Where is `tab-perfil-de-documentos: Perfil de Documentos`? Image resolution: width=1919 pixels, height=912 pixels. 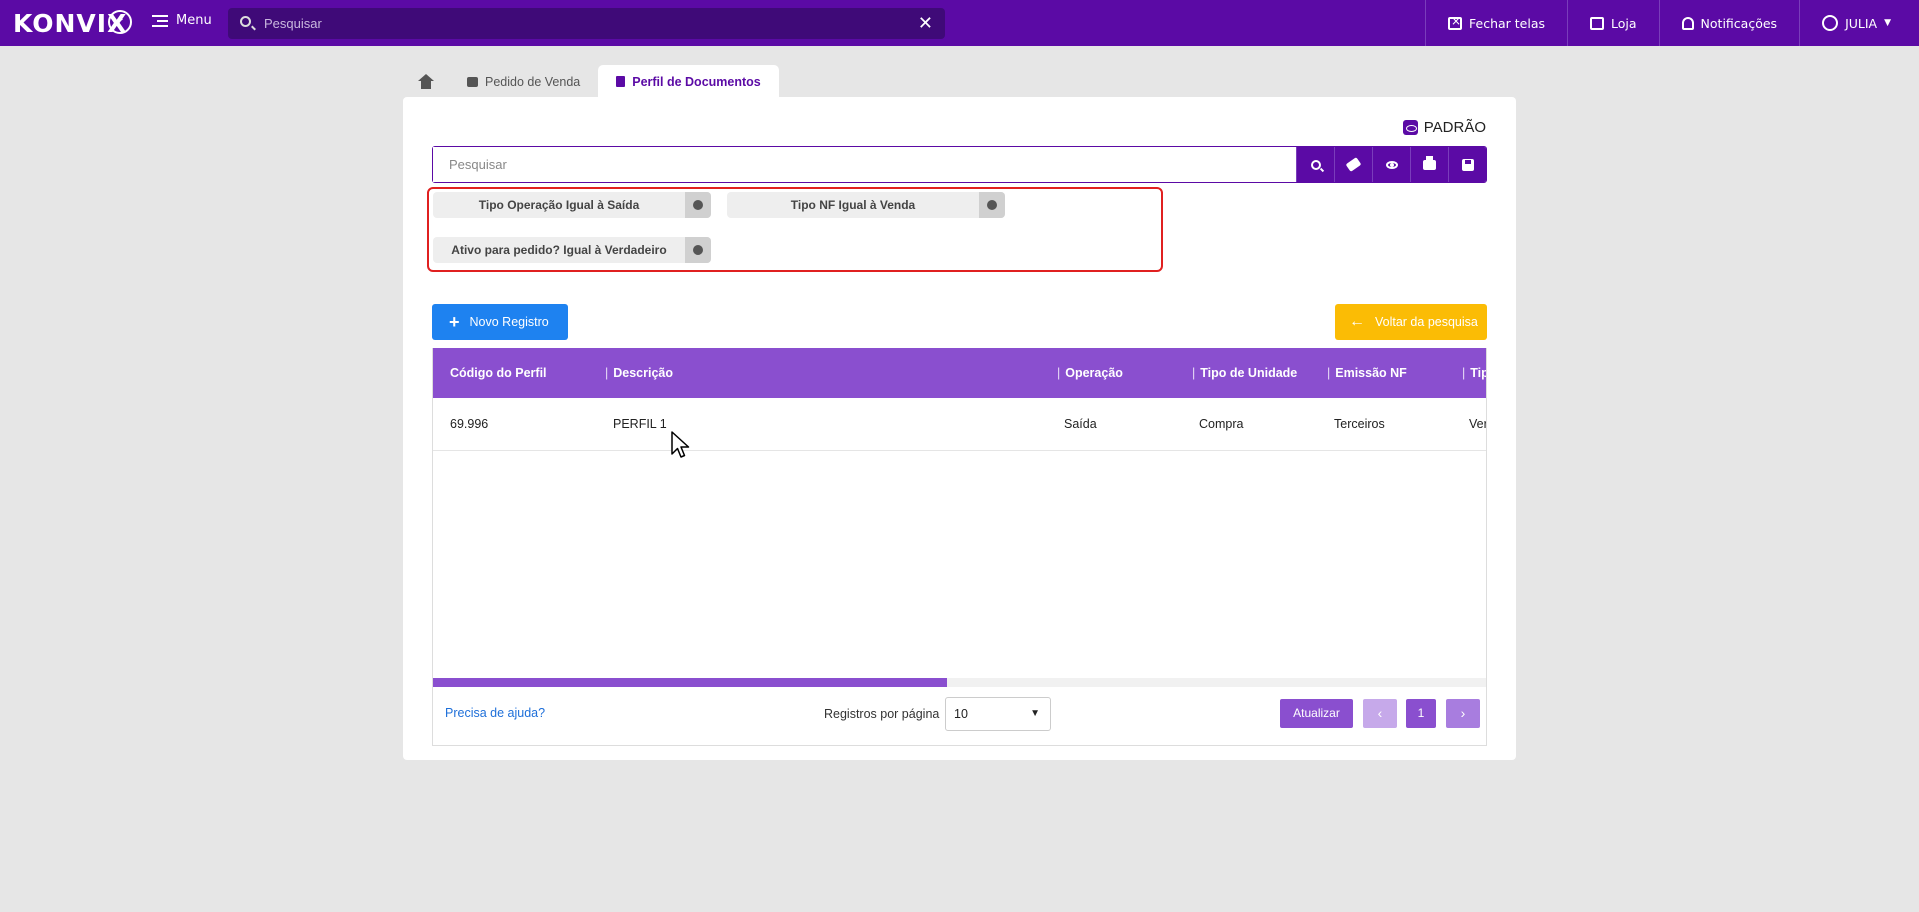 tab-perfil-de-documentos: Perfil de Documentos is located at coordinates (688, 81).